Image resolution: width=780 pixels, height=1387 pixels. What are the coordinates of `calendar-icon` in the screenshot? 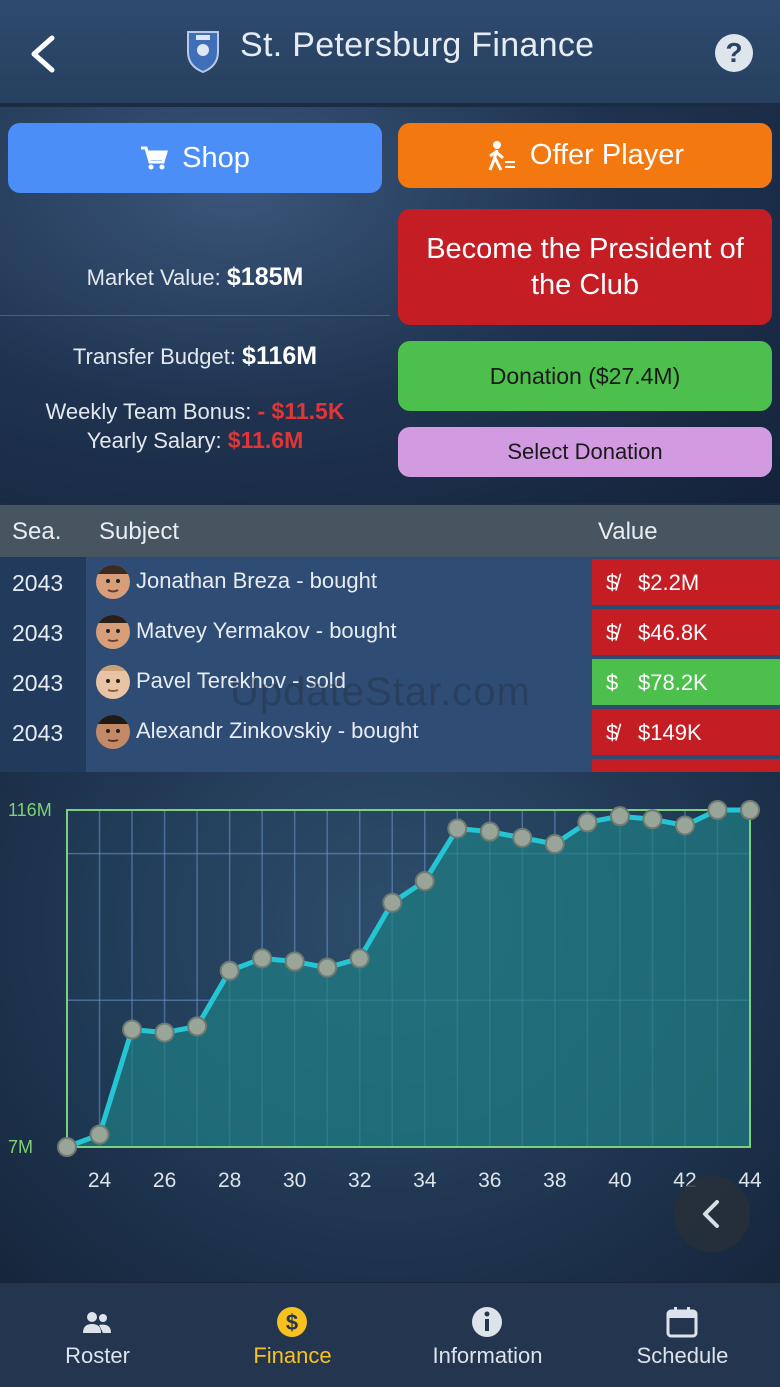 It's located at (682, 1322).